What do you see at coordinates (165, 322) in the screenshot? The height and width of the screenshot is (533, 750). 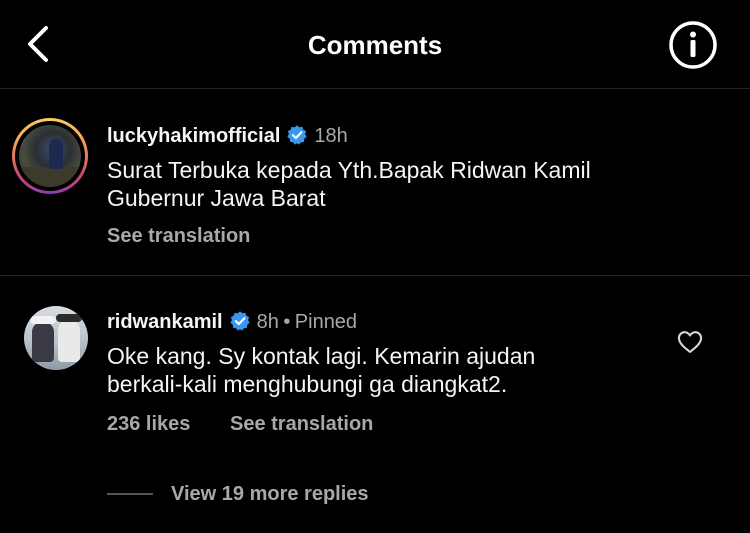 I see `username: ridwankamil` at bounding box center [165, 322].